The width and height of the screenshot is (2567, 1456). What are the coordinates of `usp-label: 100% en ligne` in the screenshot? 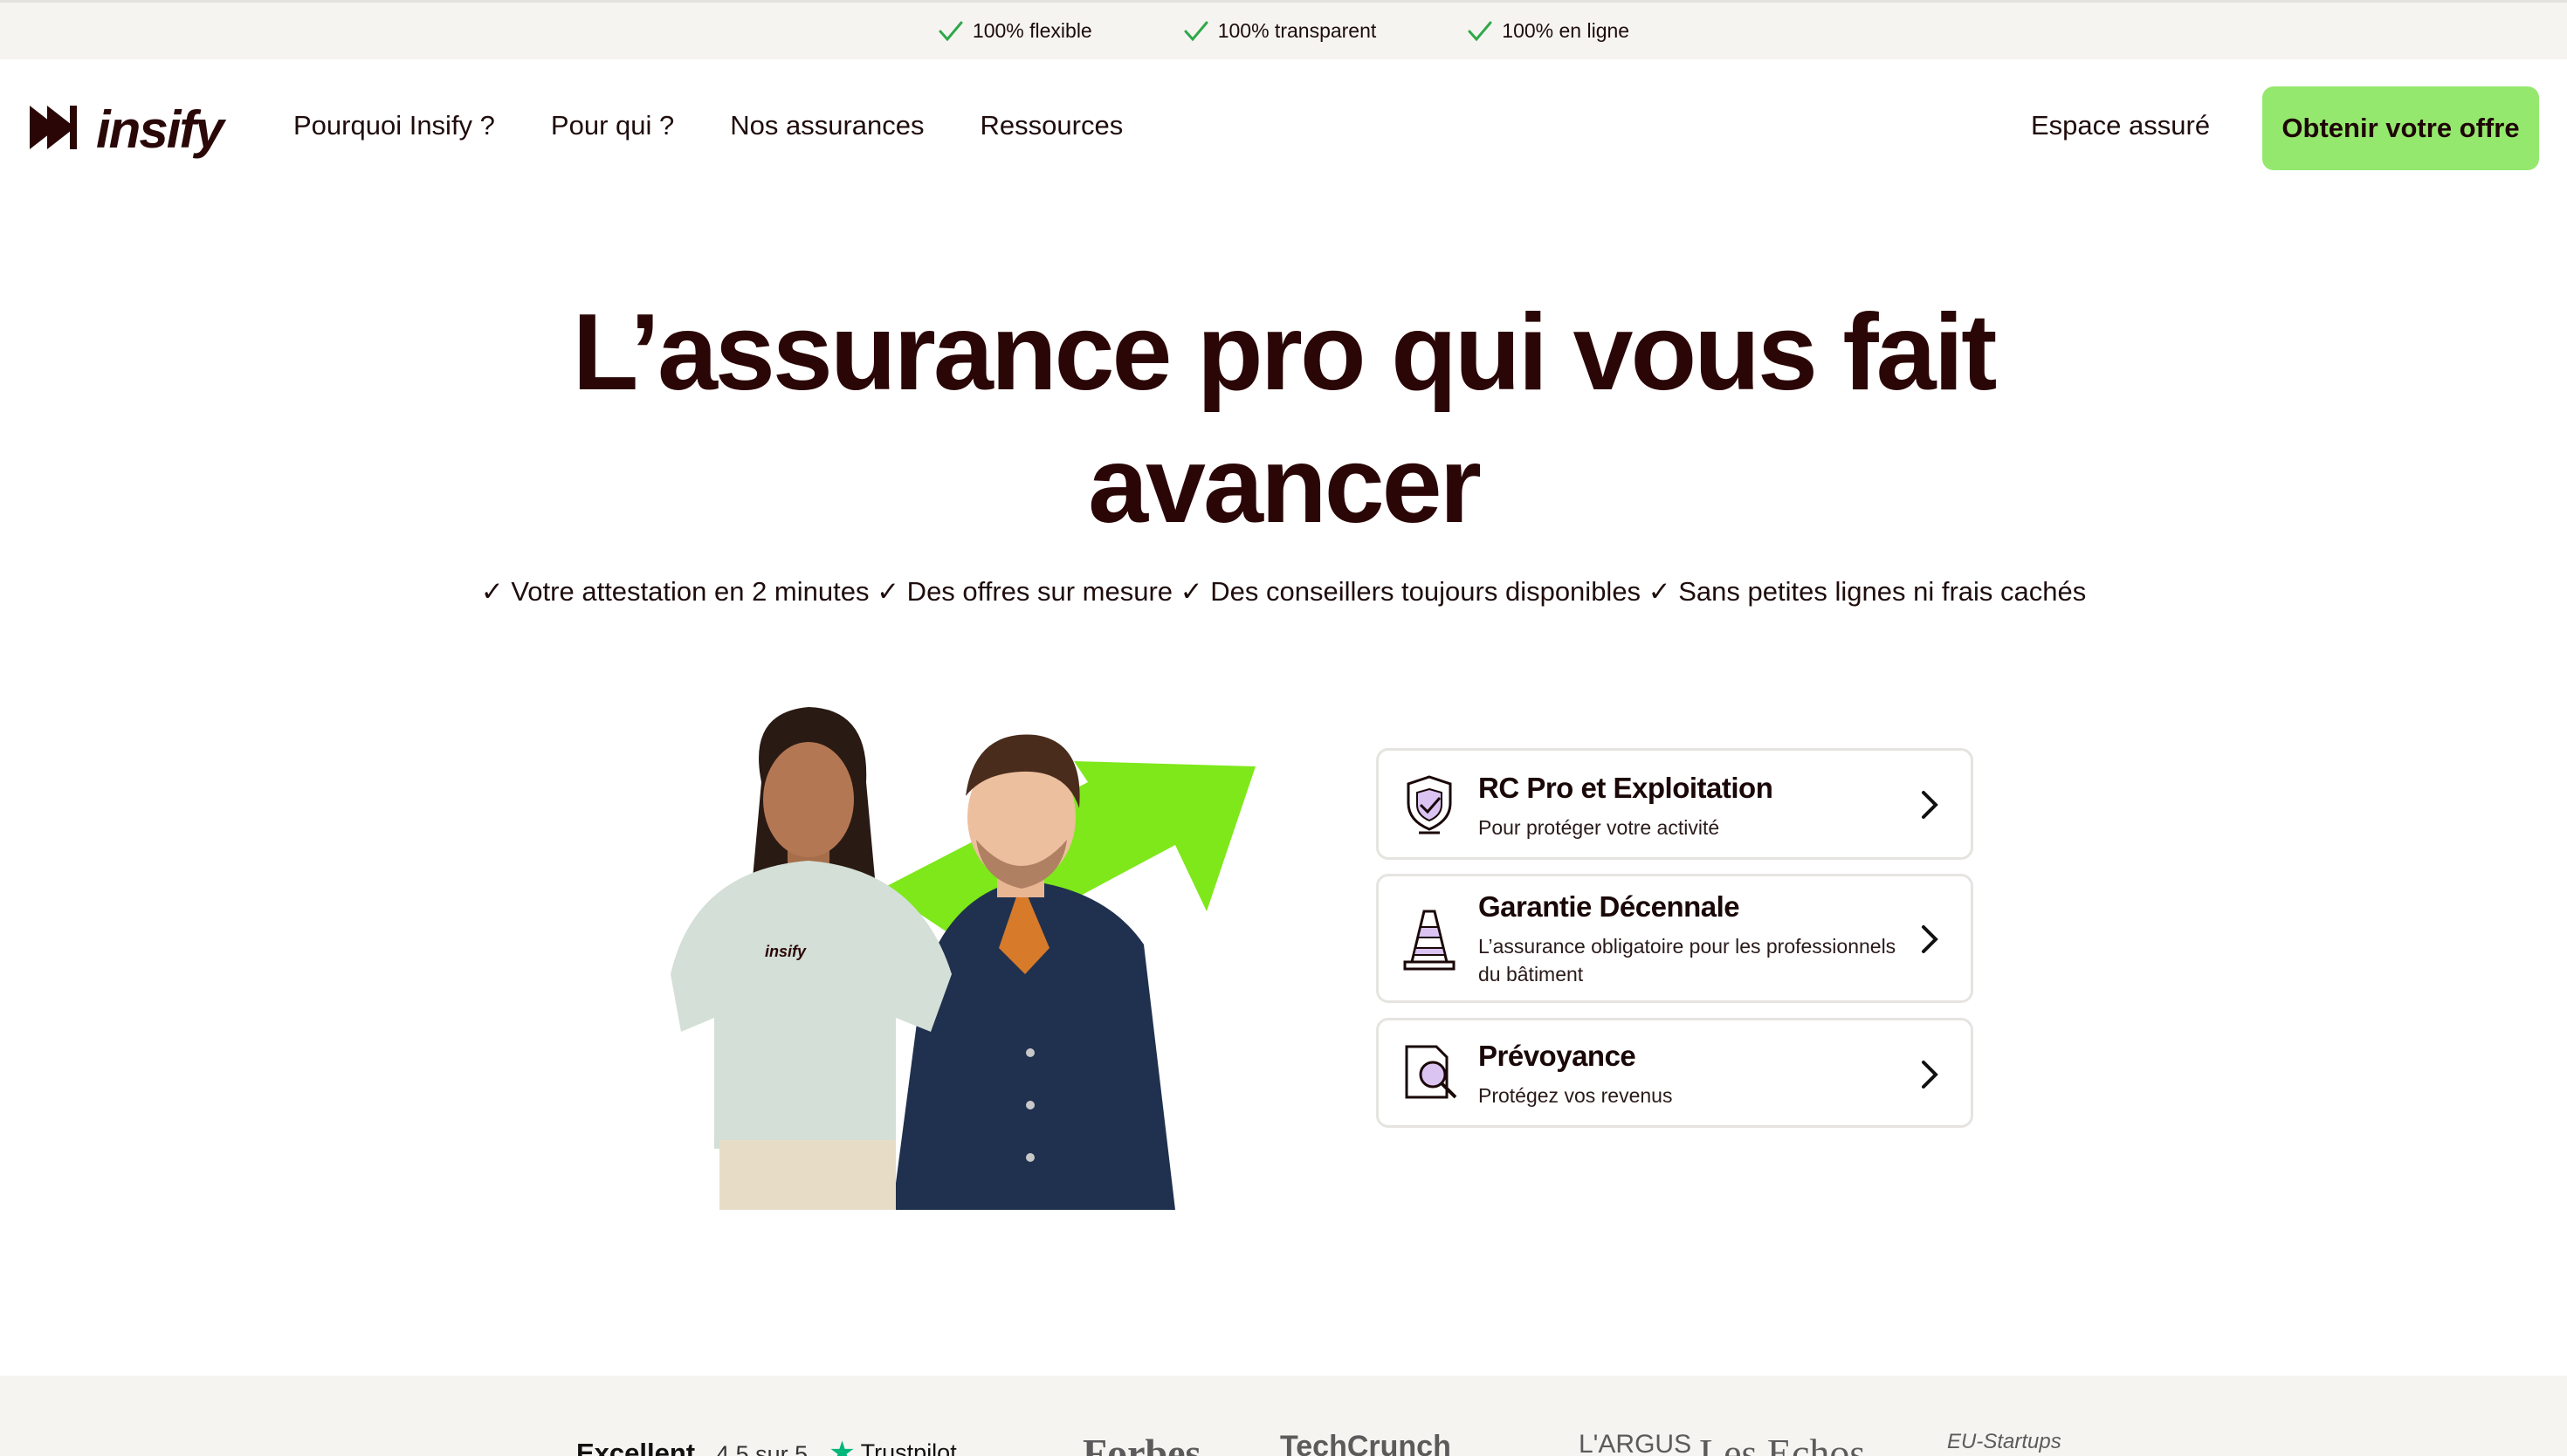 It's located at (1566, 30).